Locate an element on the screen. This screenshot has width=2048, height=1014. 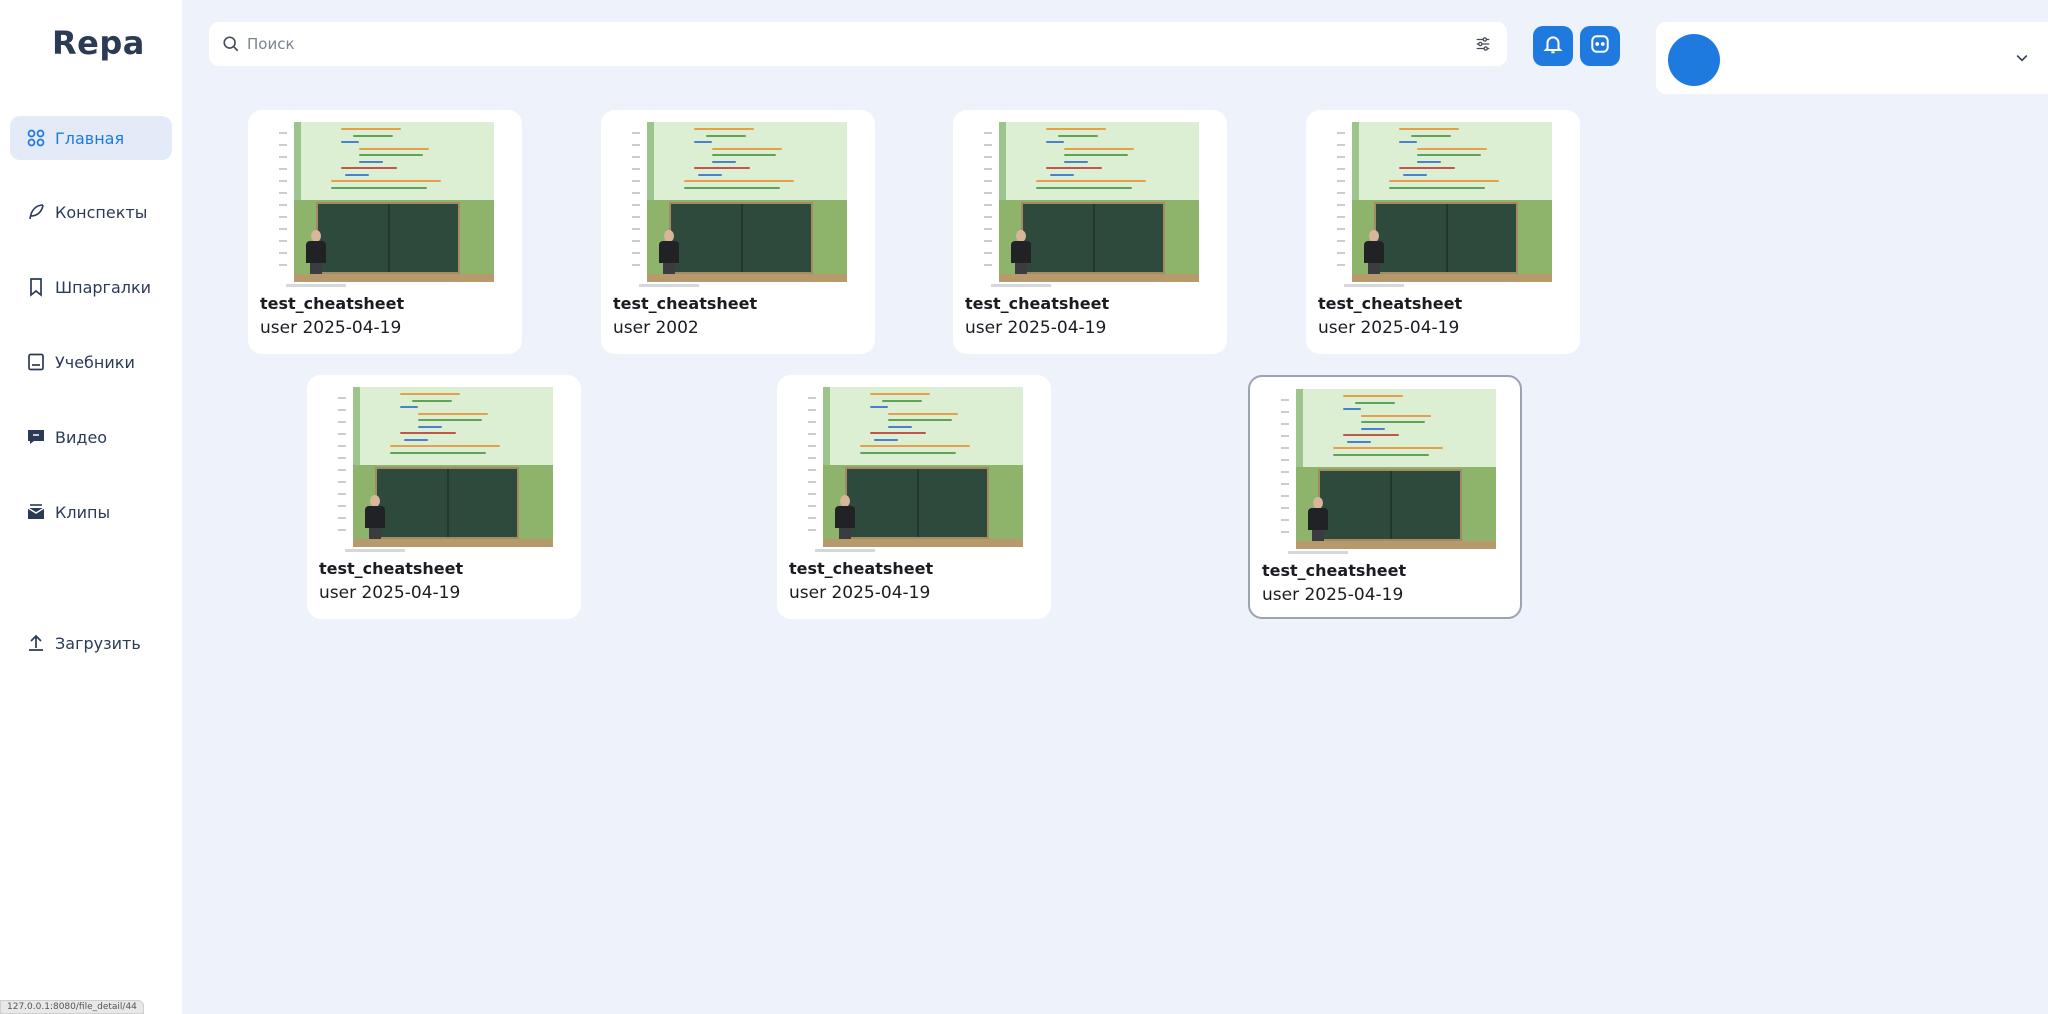
sidebar-item-clips: Клипы is located at coordinates (91, 512).